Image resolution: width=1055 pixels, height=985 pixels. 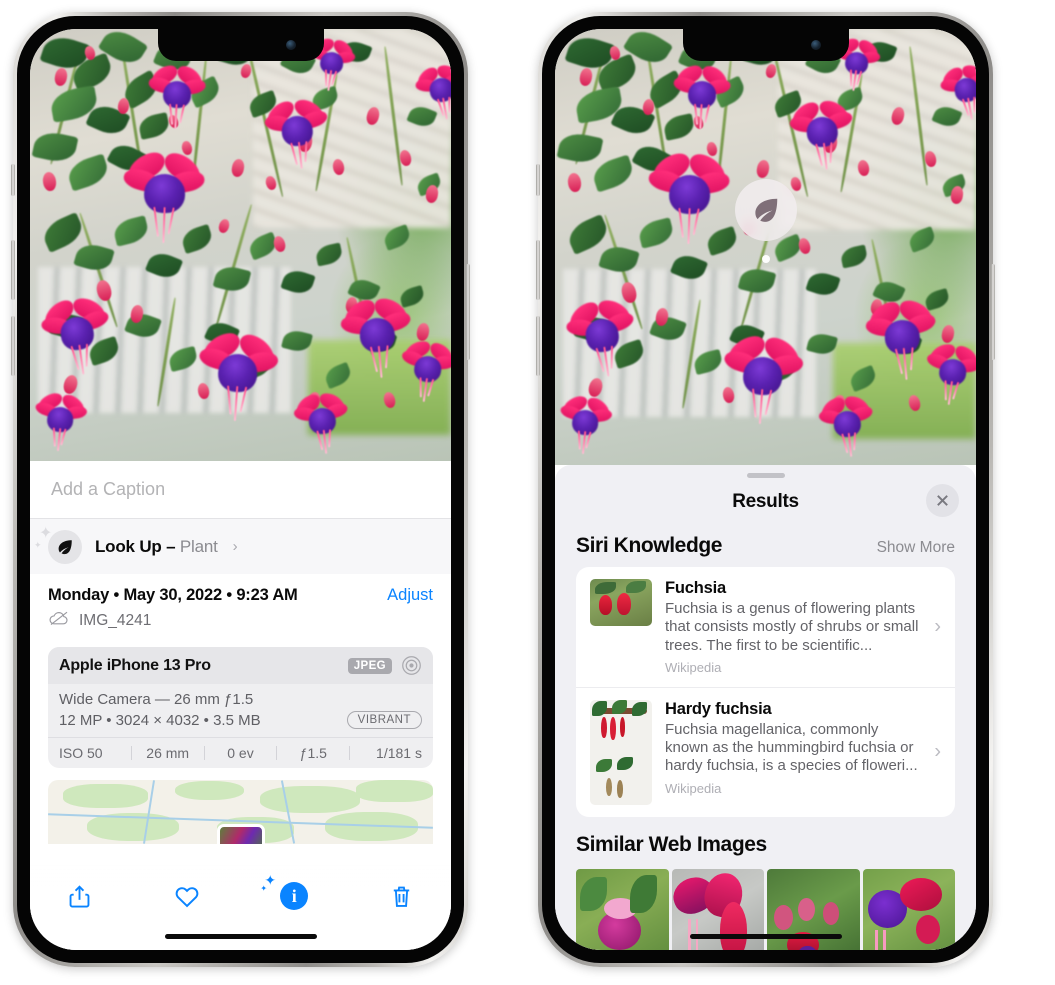 What do you see at coordinates (695, 588) in the screenshot?
I see `result-title: Fuchsia` at bounding box center [695, 588].